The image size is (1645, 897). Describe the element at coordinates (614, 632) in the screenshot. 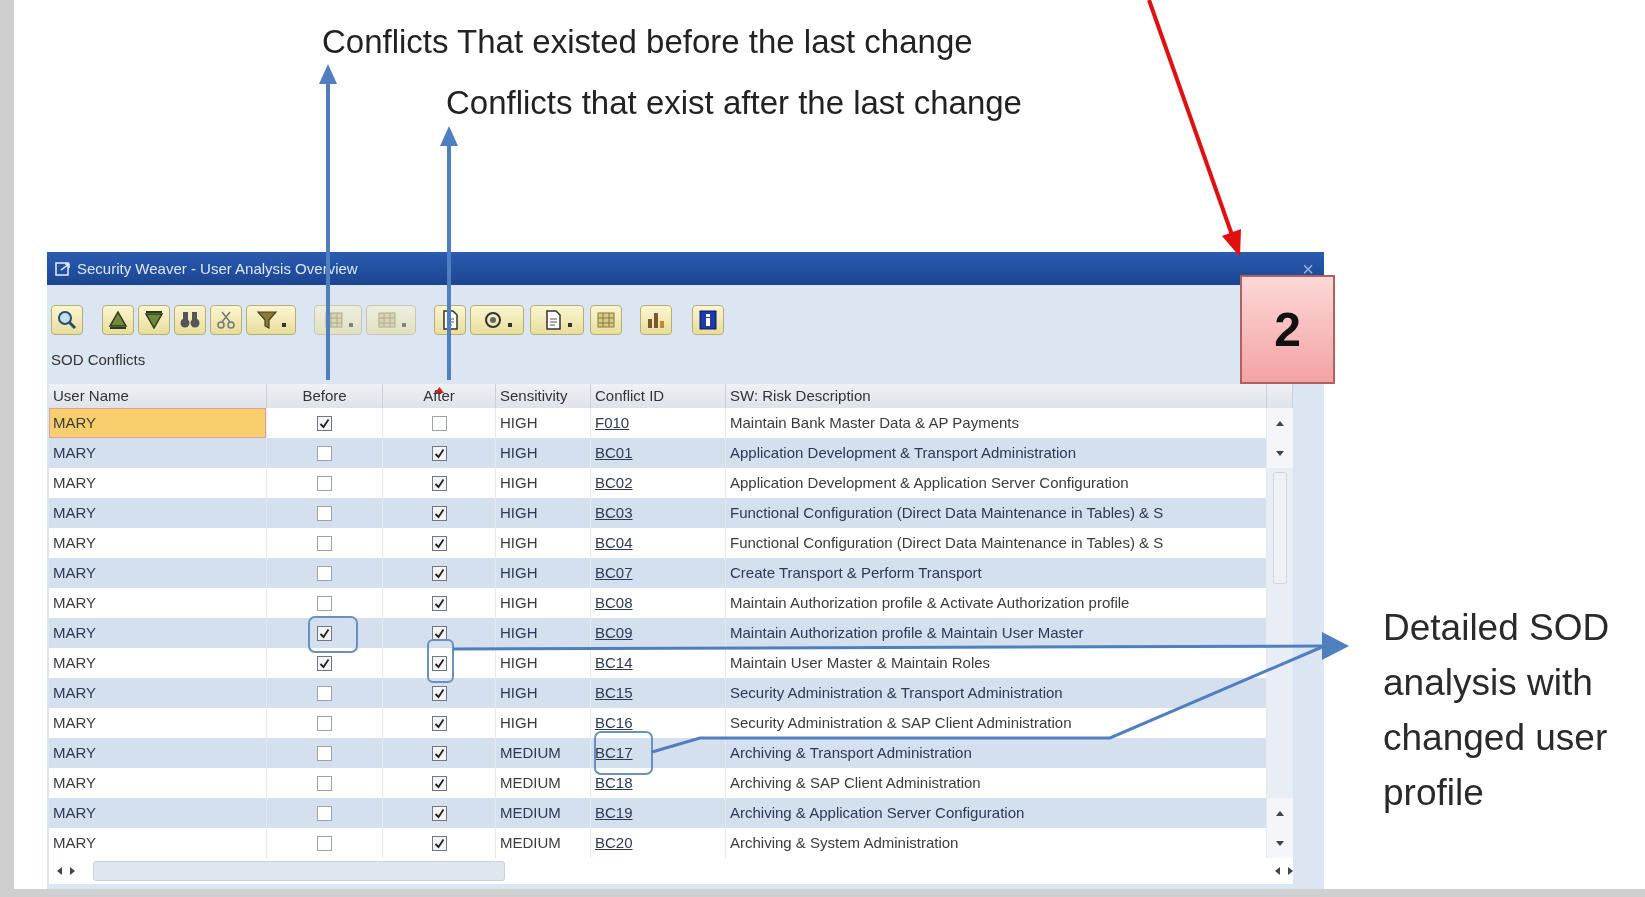

I see `conflict-id-link: BC09` at that location.